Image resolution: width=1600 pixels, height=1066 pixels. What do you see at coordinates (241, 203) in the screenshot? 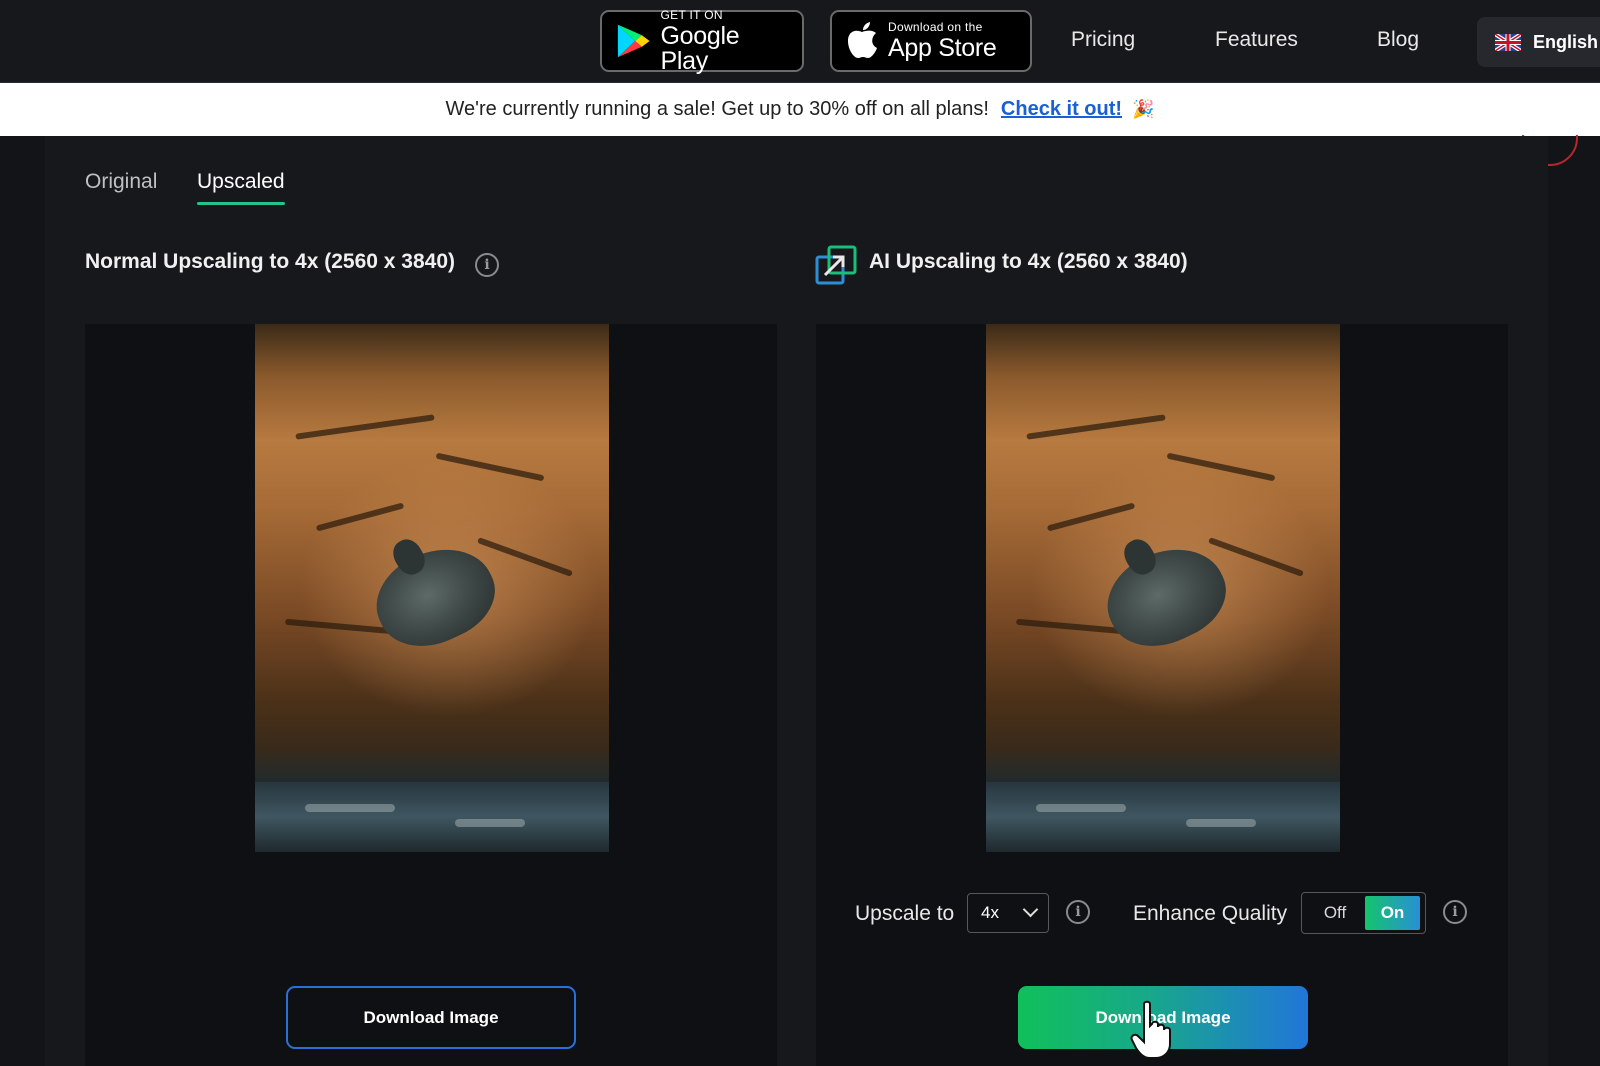
I see `active-tab-indicator` at bounding box center [241, 203].